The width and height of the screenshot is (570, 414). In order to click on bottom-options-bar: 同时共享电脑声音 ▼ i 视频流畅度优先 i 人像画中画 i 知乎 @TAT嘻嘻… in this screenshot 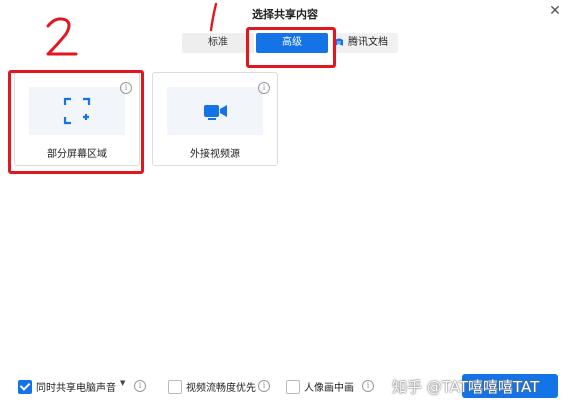, I will do `click(285, 387)`.